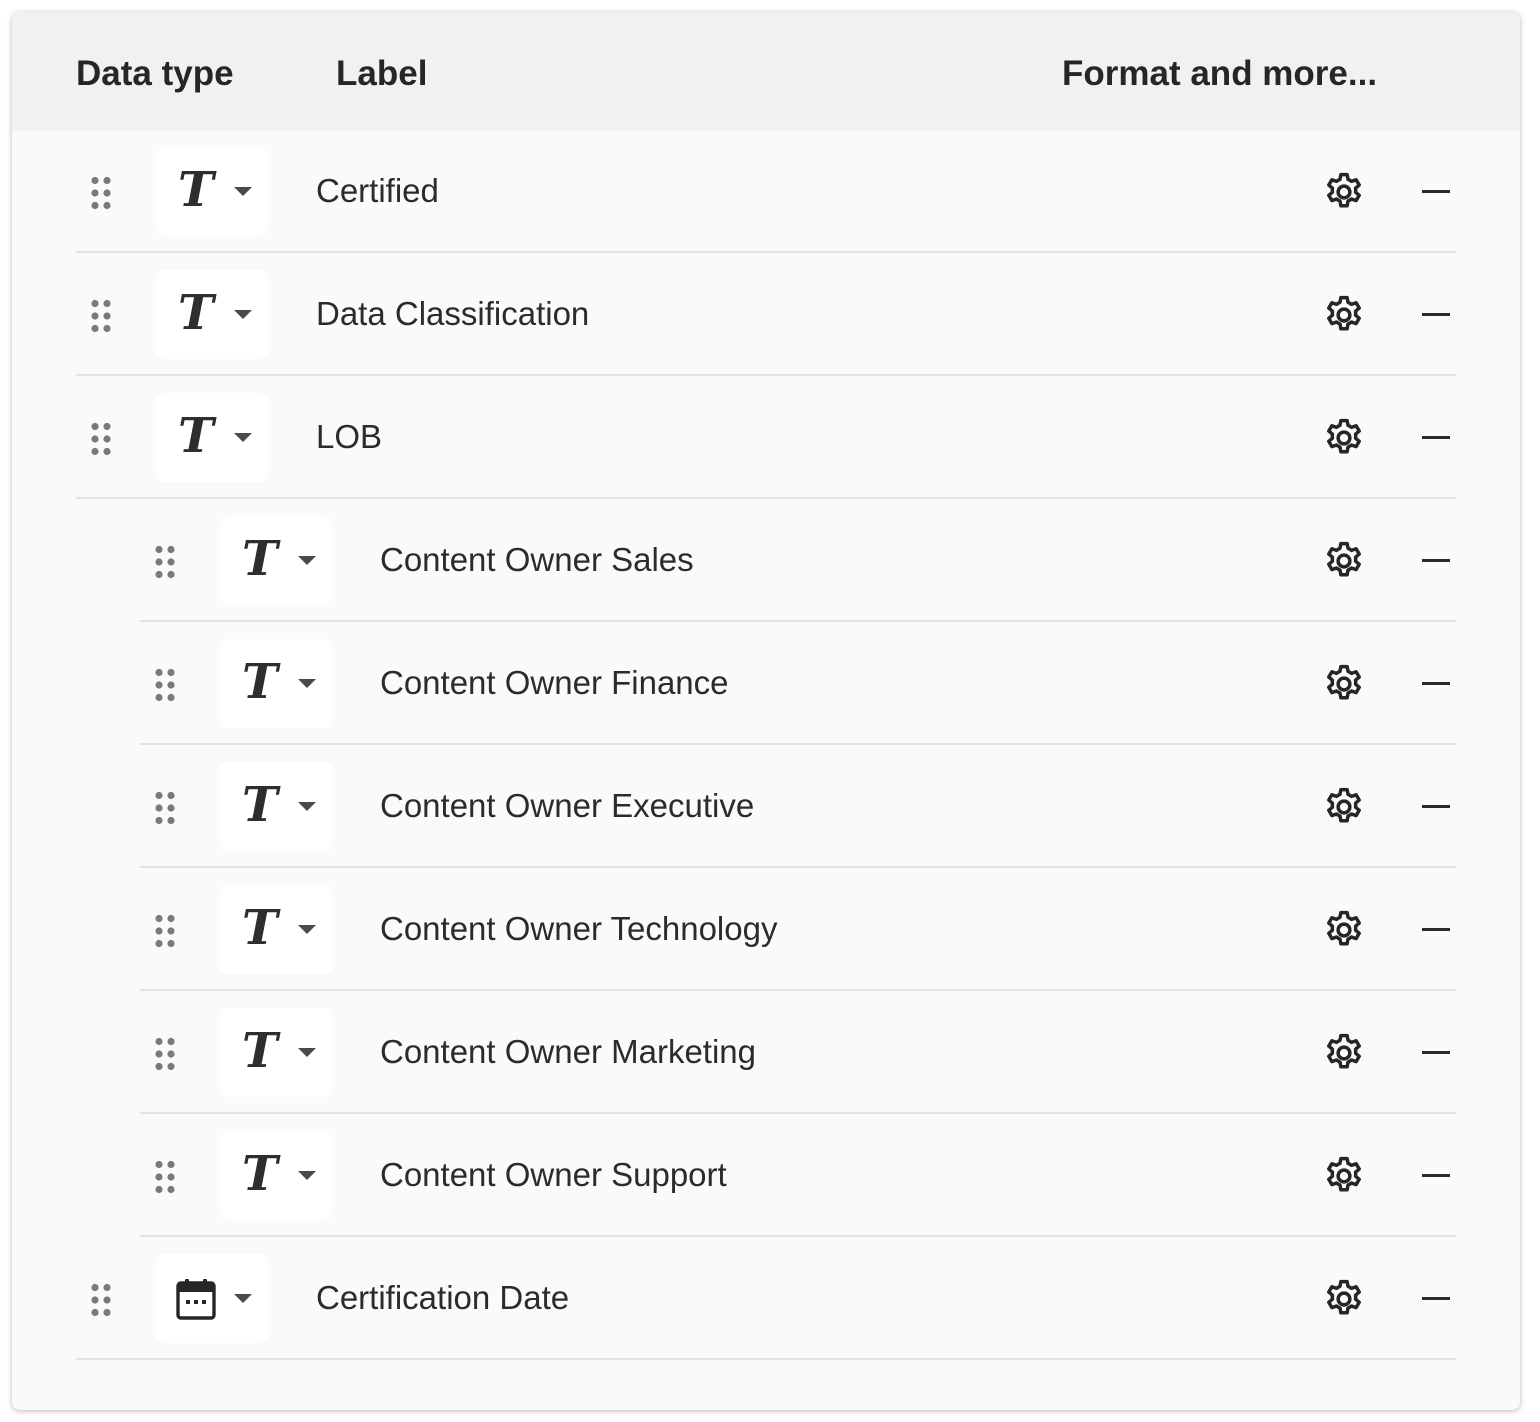 The height and width of the screenshot is (1422, 1540). I want to click on data-type-dropdown, so click(212, 1298).